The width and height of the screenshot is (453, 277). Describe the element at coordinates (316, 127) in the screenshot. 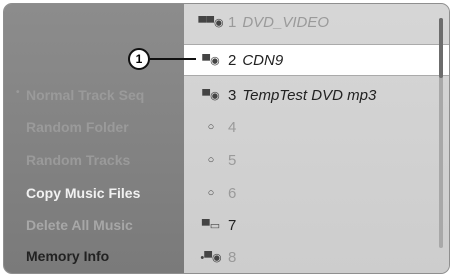

I see `track-row-4: ○ 4` at that location.